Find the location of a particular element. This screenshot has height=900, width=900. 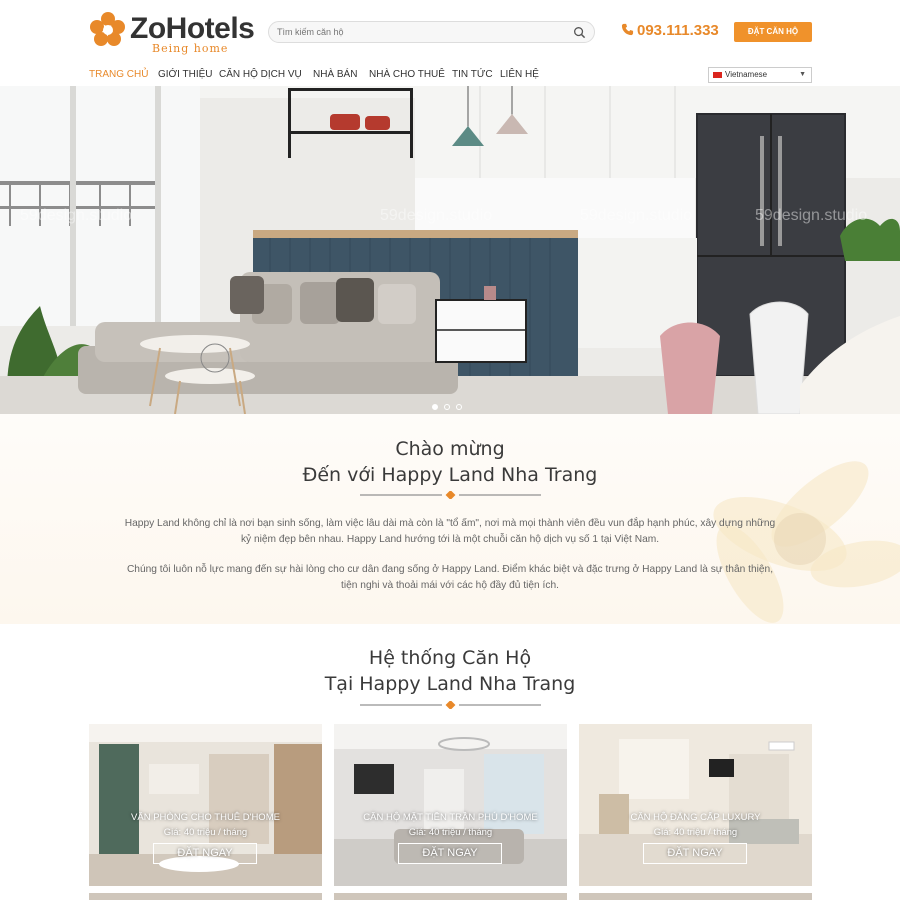

nav-item-about: GIỚI THIỆU is located at coordinates (185, 74).